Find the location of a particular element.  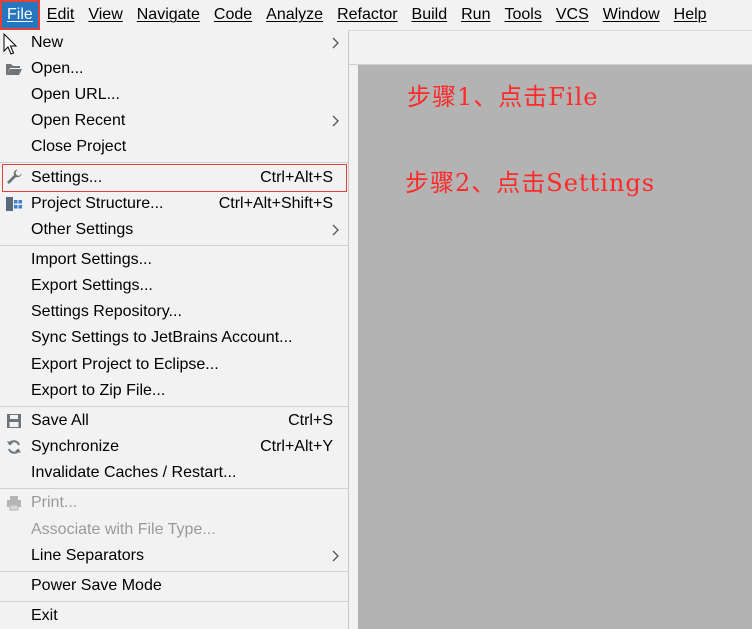

printer-icon is located at coordinates (14, 503).